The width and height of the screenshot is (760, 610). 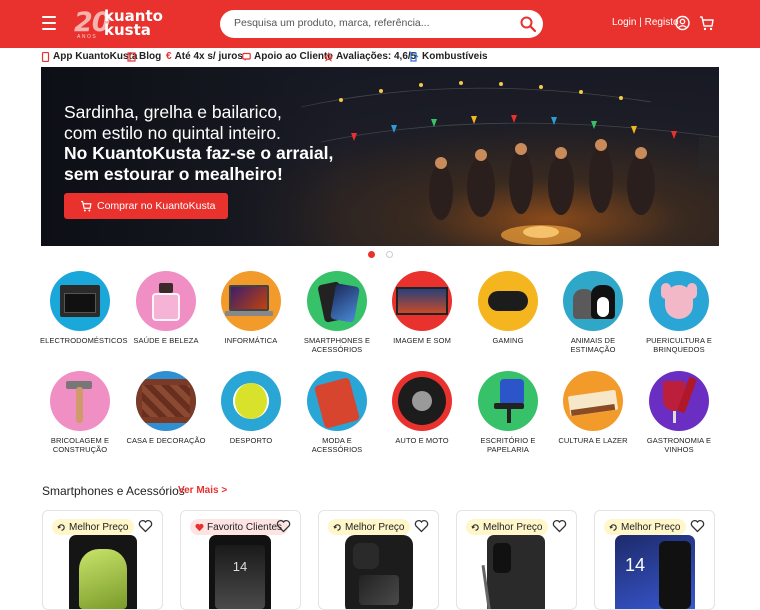 I want to click on cart-icon, so click(x=706, y=23).